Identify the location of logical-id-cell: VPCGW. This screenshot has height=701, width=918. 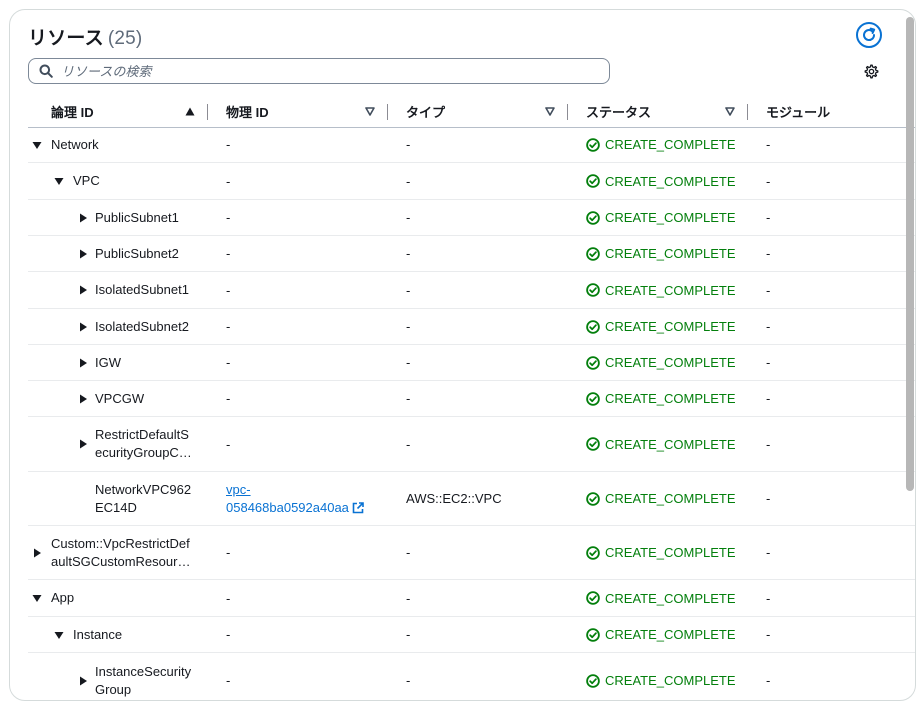
(123, 398).